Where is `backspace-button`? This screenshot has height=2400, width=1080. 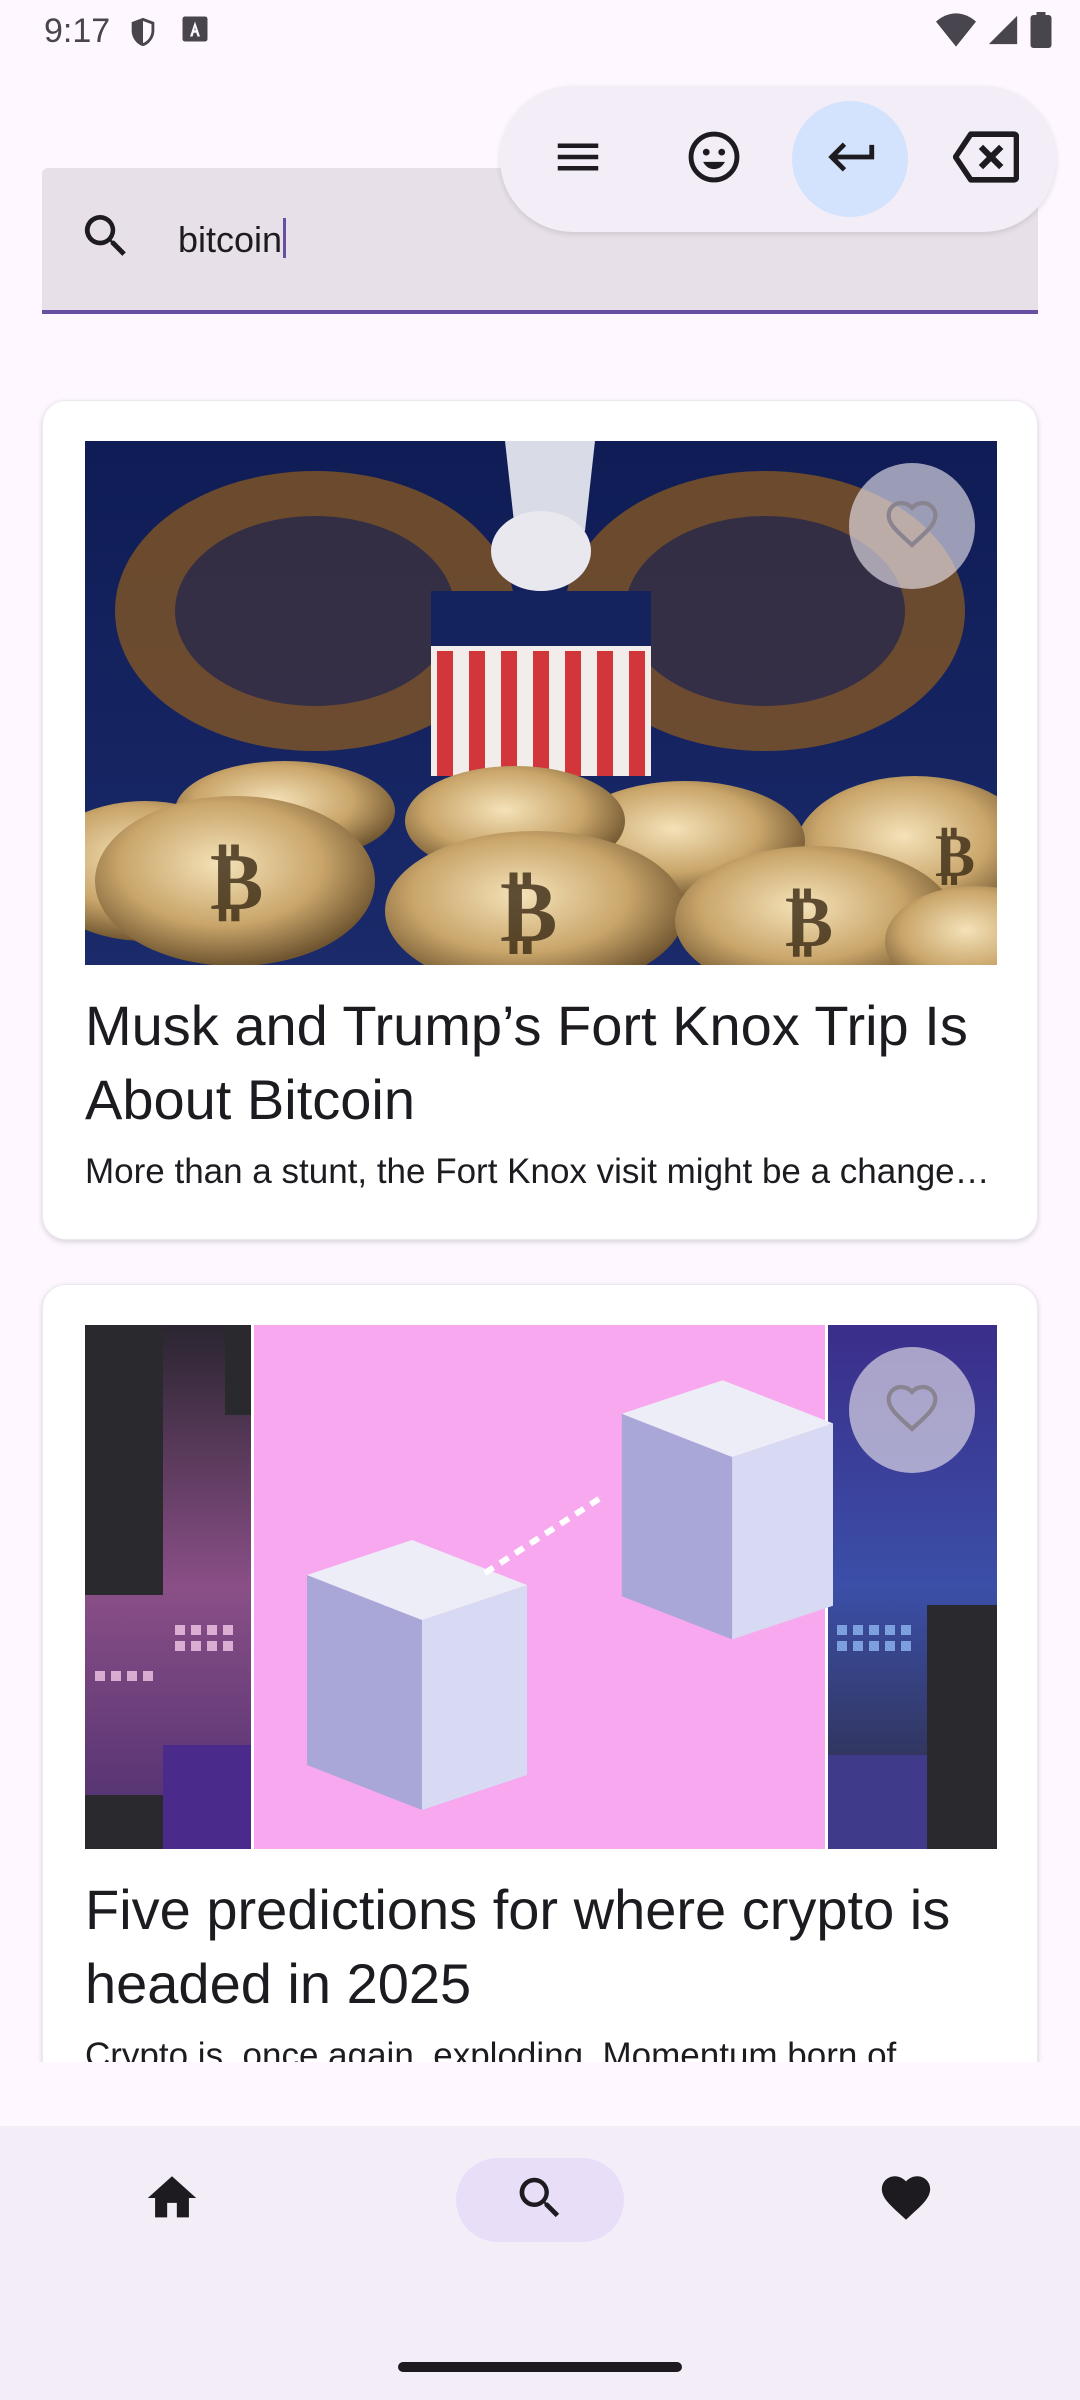
backspace-button is located at coordinates (986, 159).